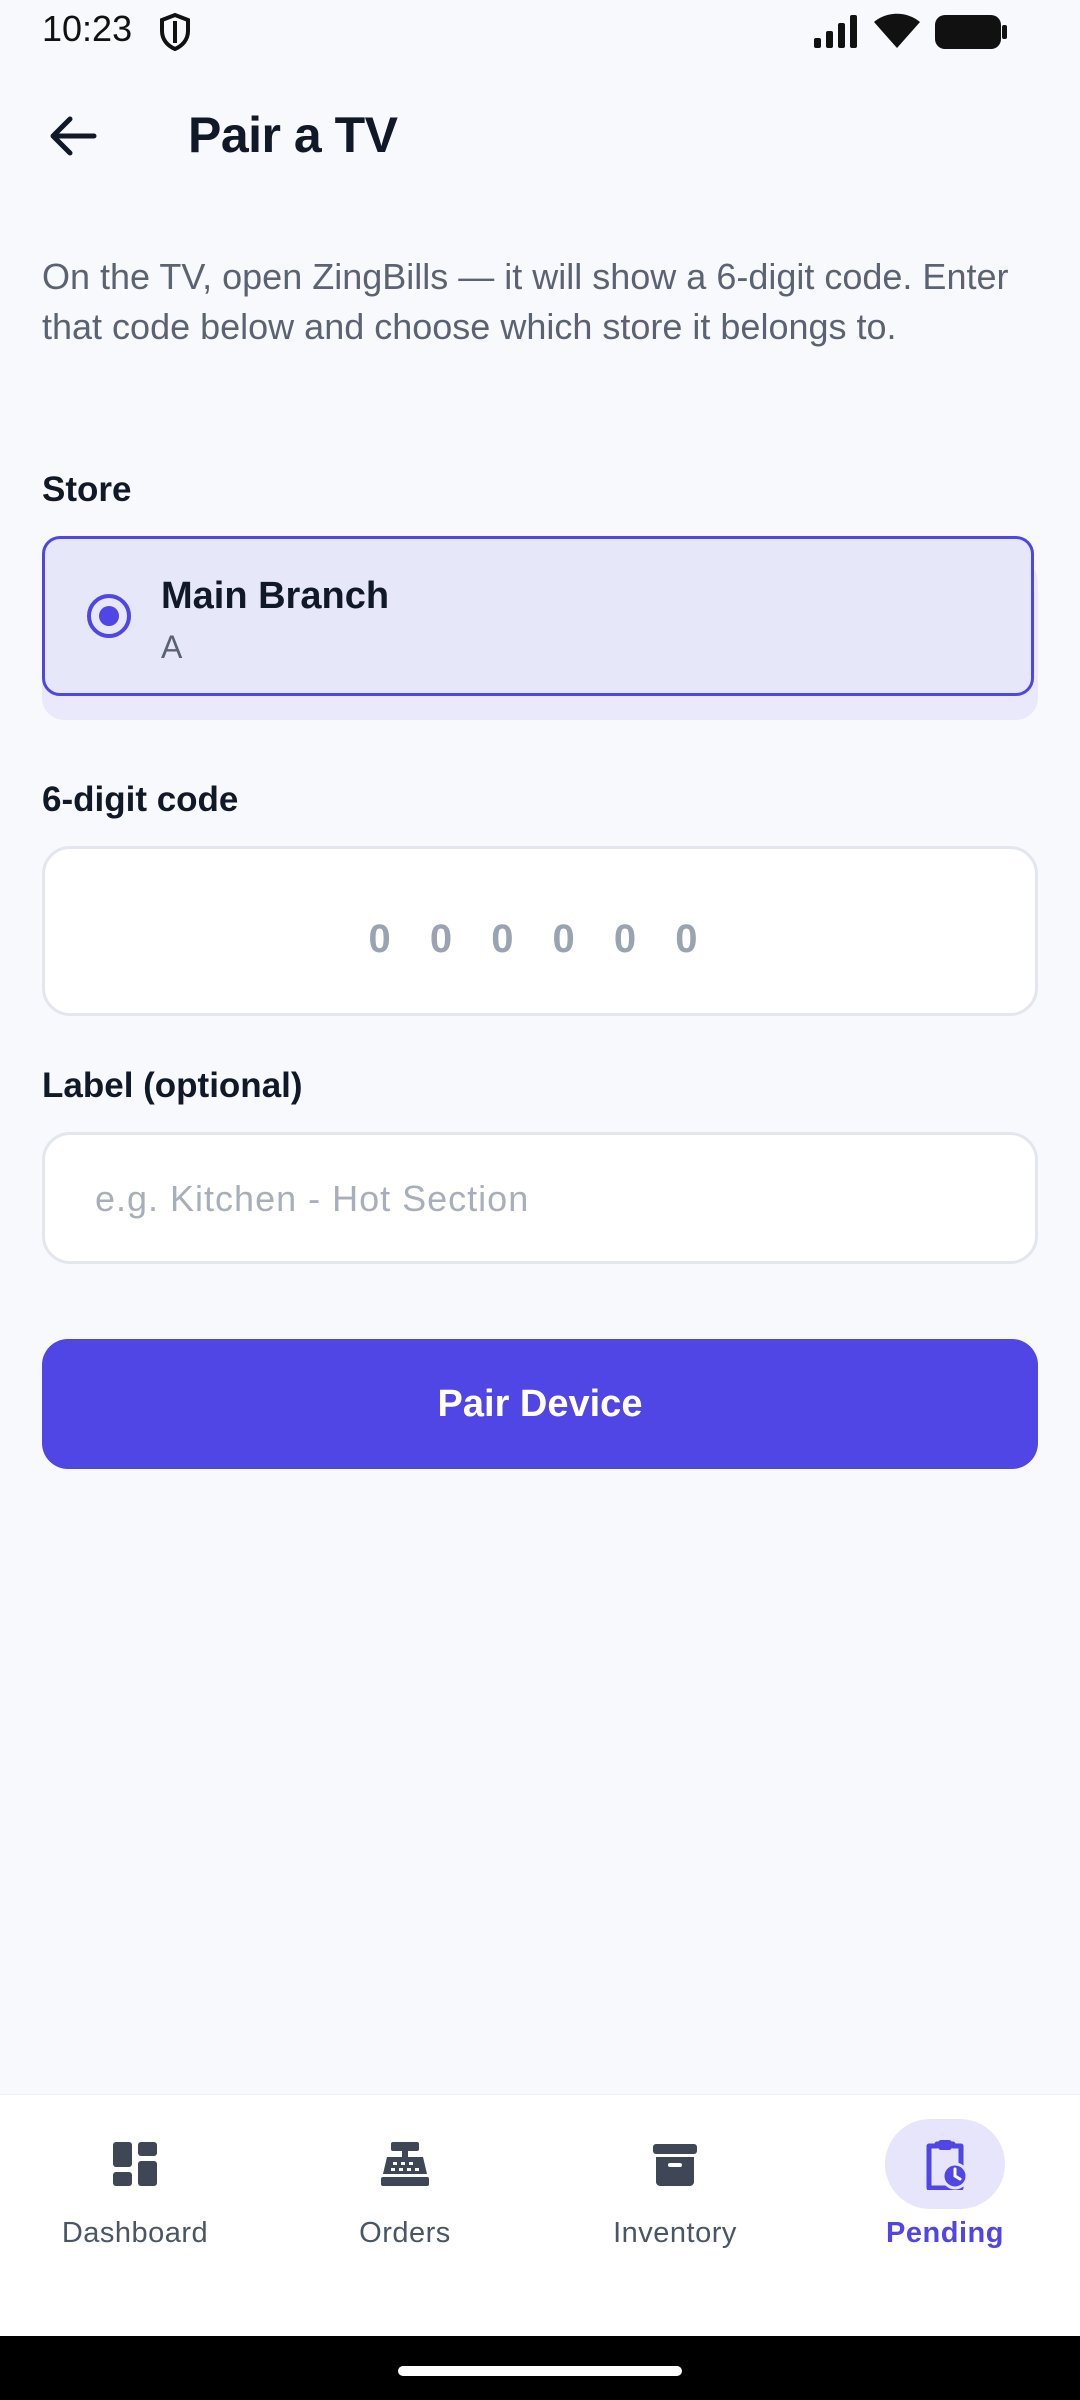  What do you see at coordinates (135, 2164) in the screenshot?
I see `dashboard-icon` at bounding box center [135, 2164].